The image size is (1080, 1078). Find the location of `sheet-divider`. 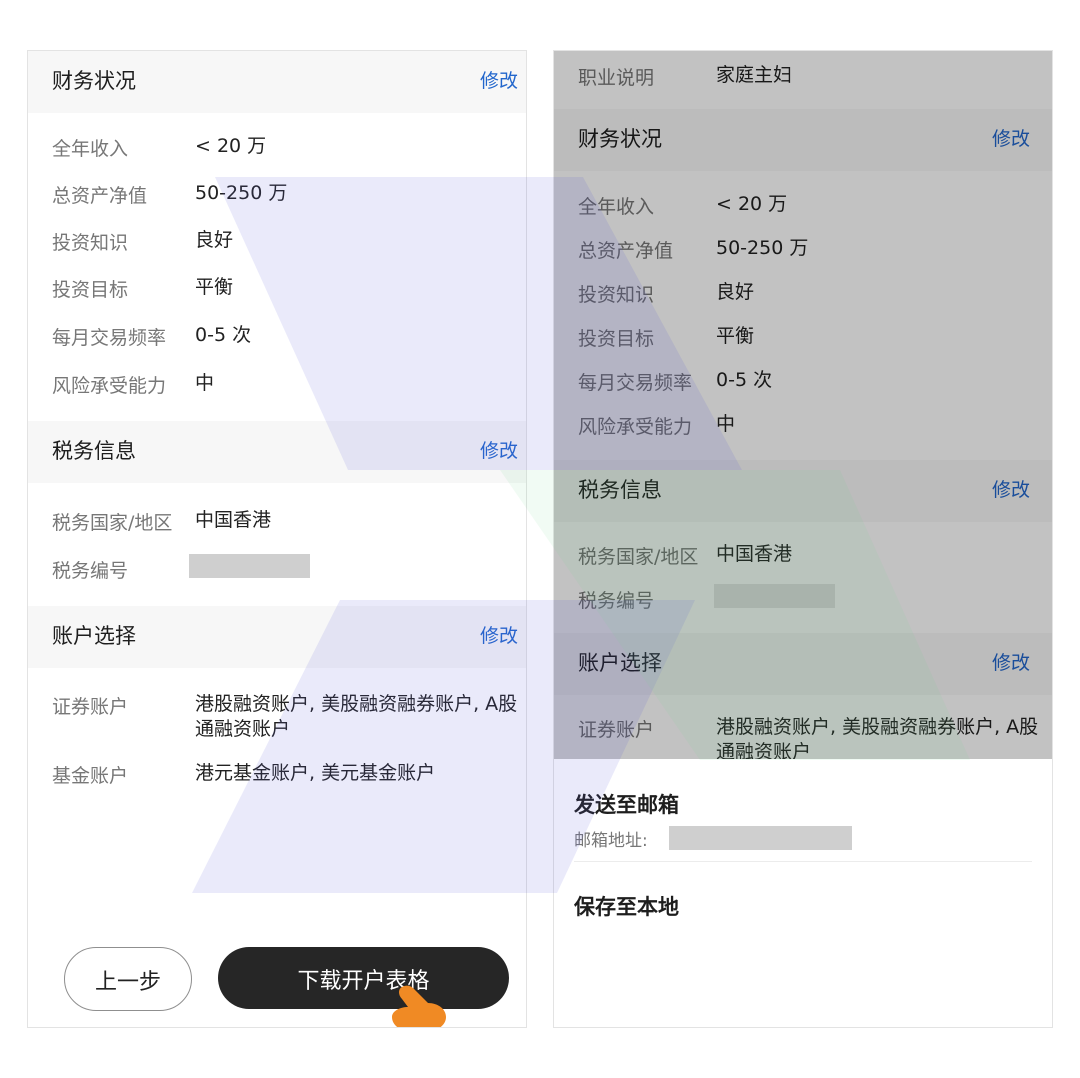

sheet-divider is located at coordinates (803, 861).